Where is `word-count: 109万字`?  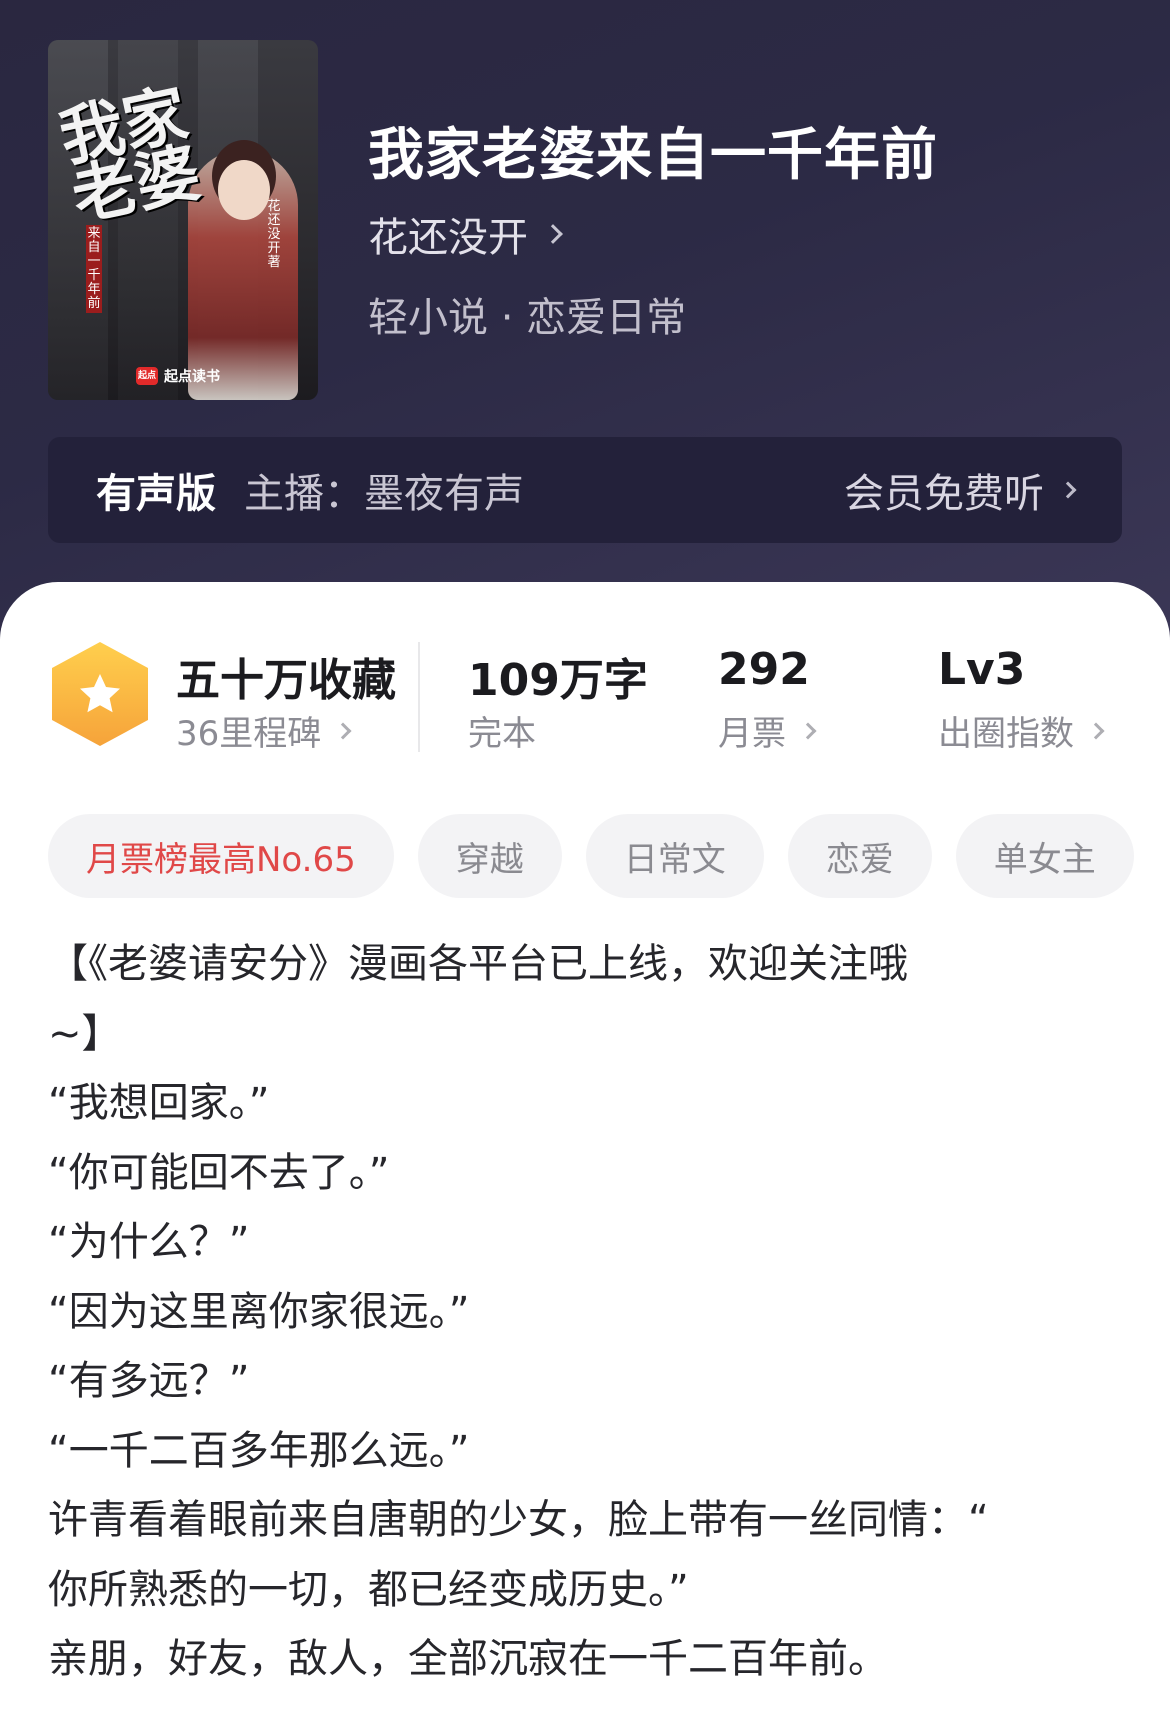
word-count: 109万字 is located at coordinates (558, 680).